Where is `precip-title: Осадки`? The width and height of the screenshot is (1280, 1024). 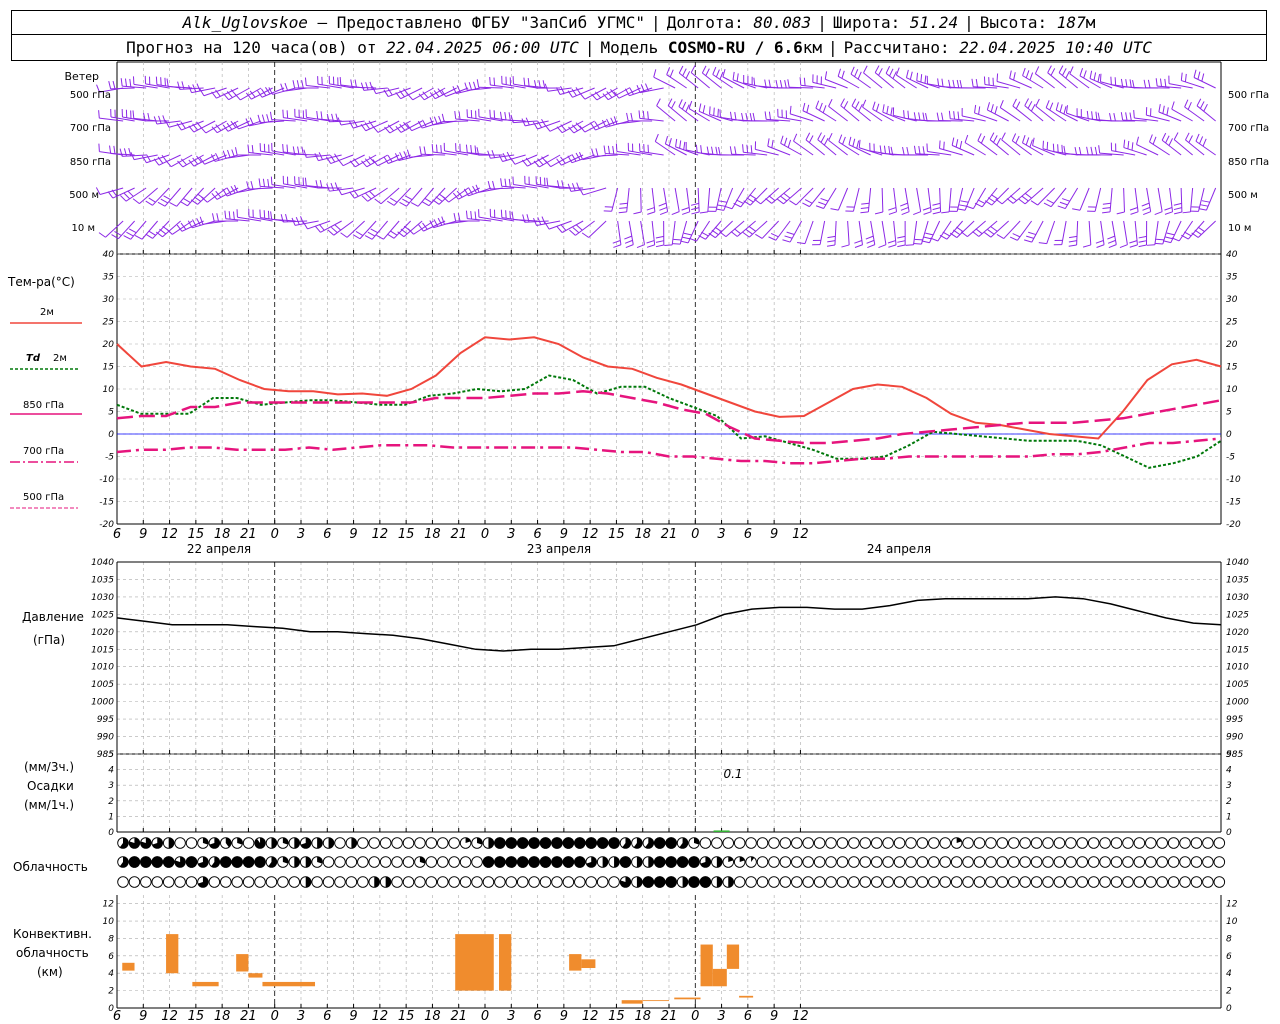
precip-title: Осадки is located at coordinates (50, 786).